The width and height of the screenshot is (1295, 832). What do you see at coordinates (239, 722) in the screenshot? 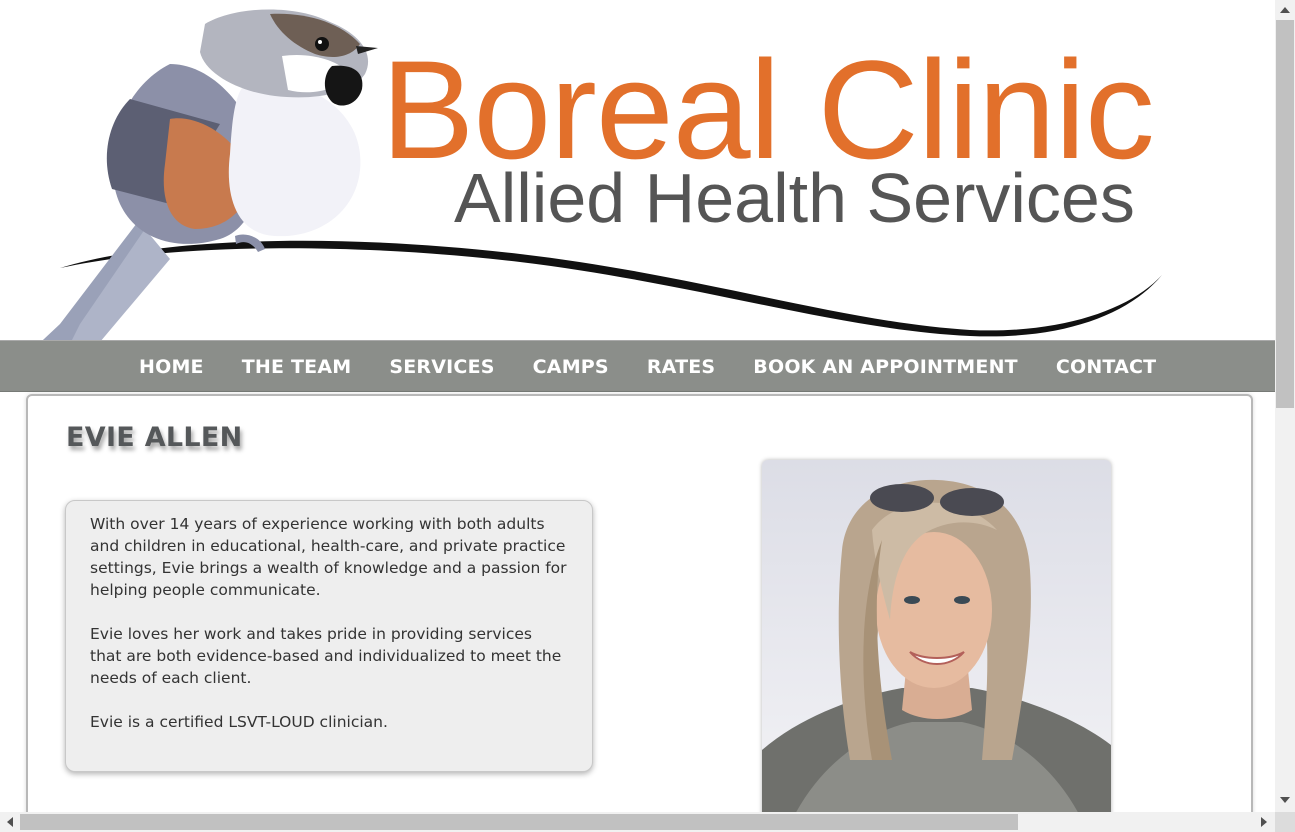
I see `bio-paragraph: Evie is a certified LSVT-LOUD clinician.` at bounding box center [239, 722].